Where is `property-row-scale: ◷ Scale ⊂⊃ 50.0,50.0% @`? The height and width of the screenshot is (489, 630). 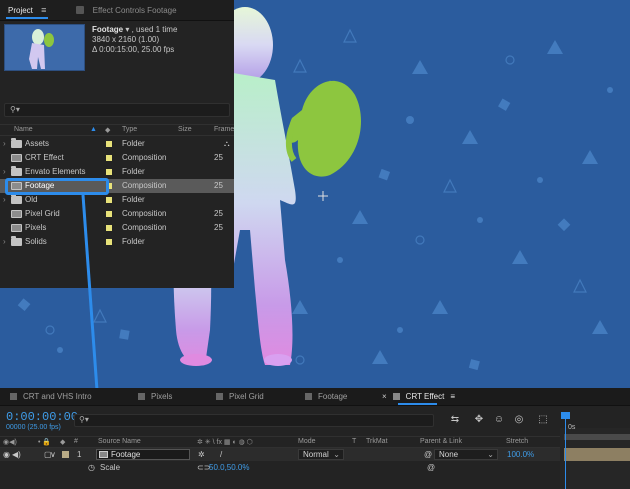
property-row-scale: ◷ Scale ⊂⊃ 50.0,50.0% @ is located at coordinates (280, 467).